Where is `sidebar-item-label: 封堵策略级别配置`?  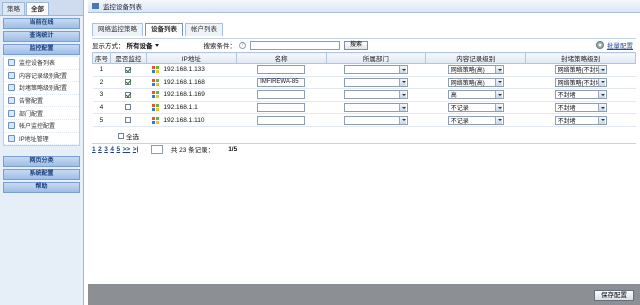 sidebar-item-label: 封堵策略级别配置 is located at coordinates (43, 89).